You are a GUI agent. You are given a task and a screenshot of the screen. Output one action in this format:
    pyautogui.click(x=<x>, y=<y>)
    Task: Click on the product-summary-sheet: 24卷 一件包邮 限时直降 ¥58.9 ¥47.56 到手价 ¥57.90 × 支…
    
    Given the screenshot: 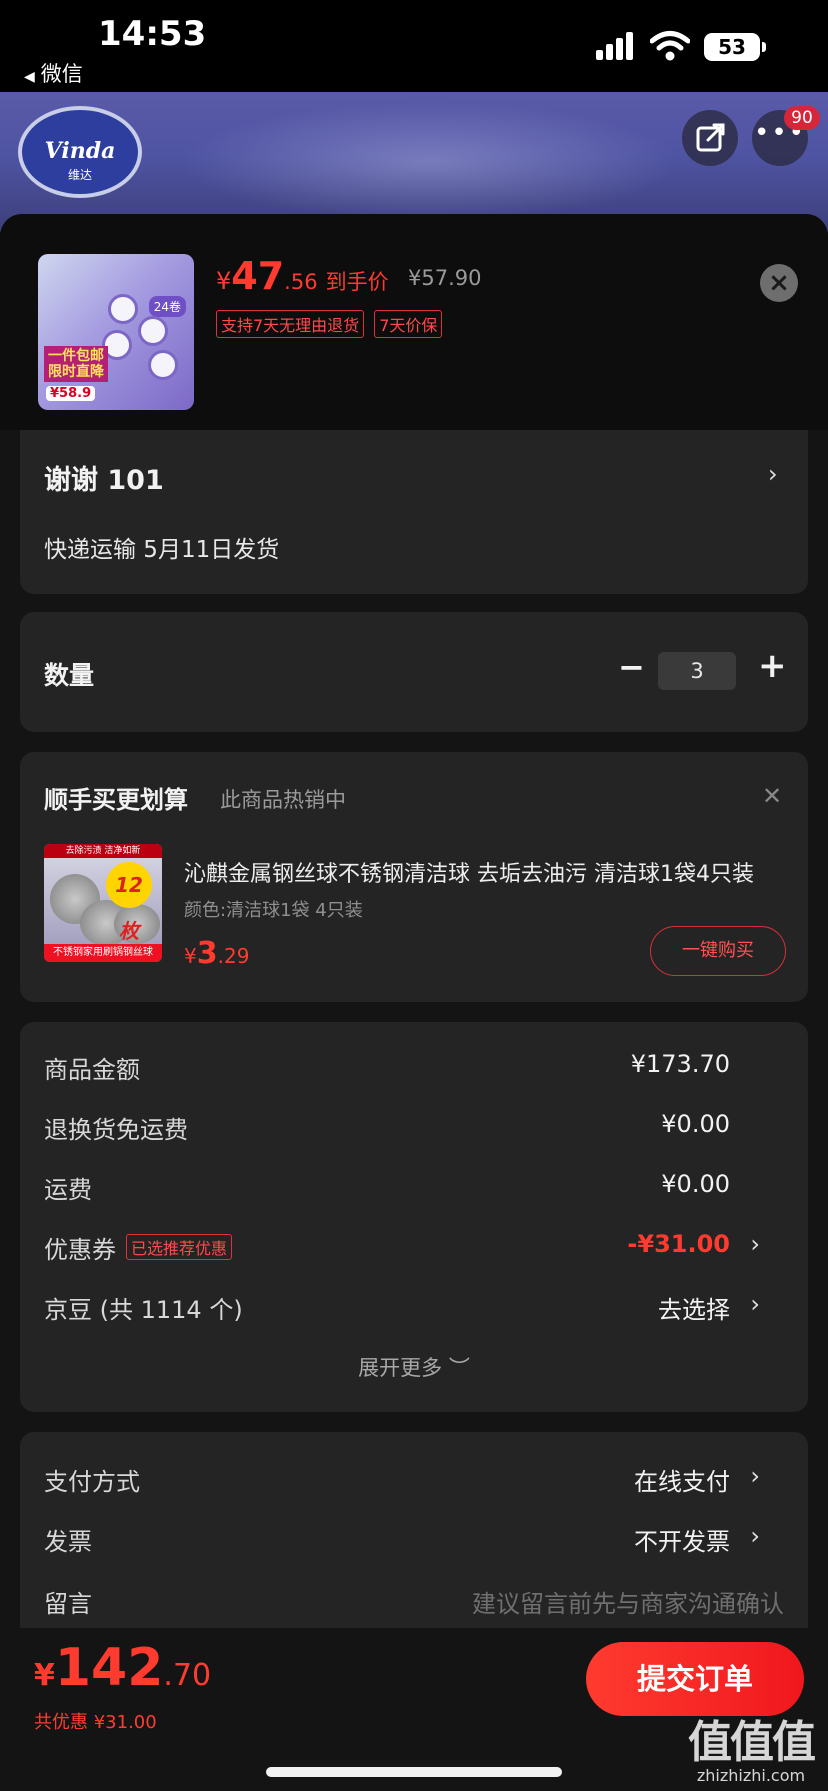 What is the action you would take?
    pyautogui.click(x=414, y=322)
    